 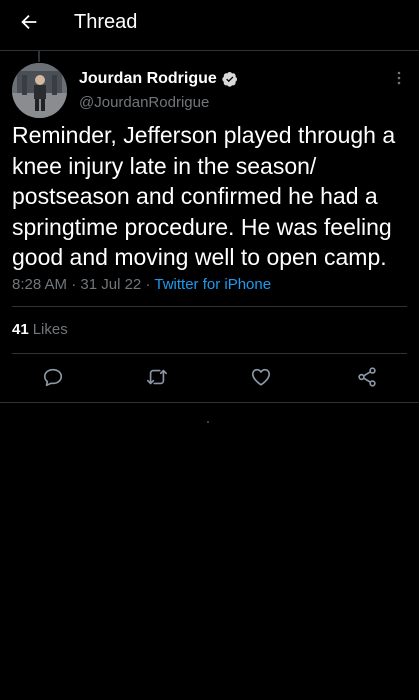 I want to click on tweet-meta: 8:28 AM · 31 Jul 22 · Twitter for iPhone, so click(x=141, y=284).